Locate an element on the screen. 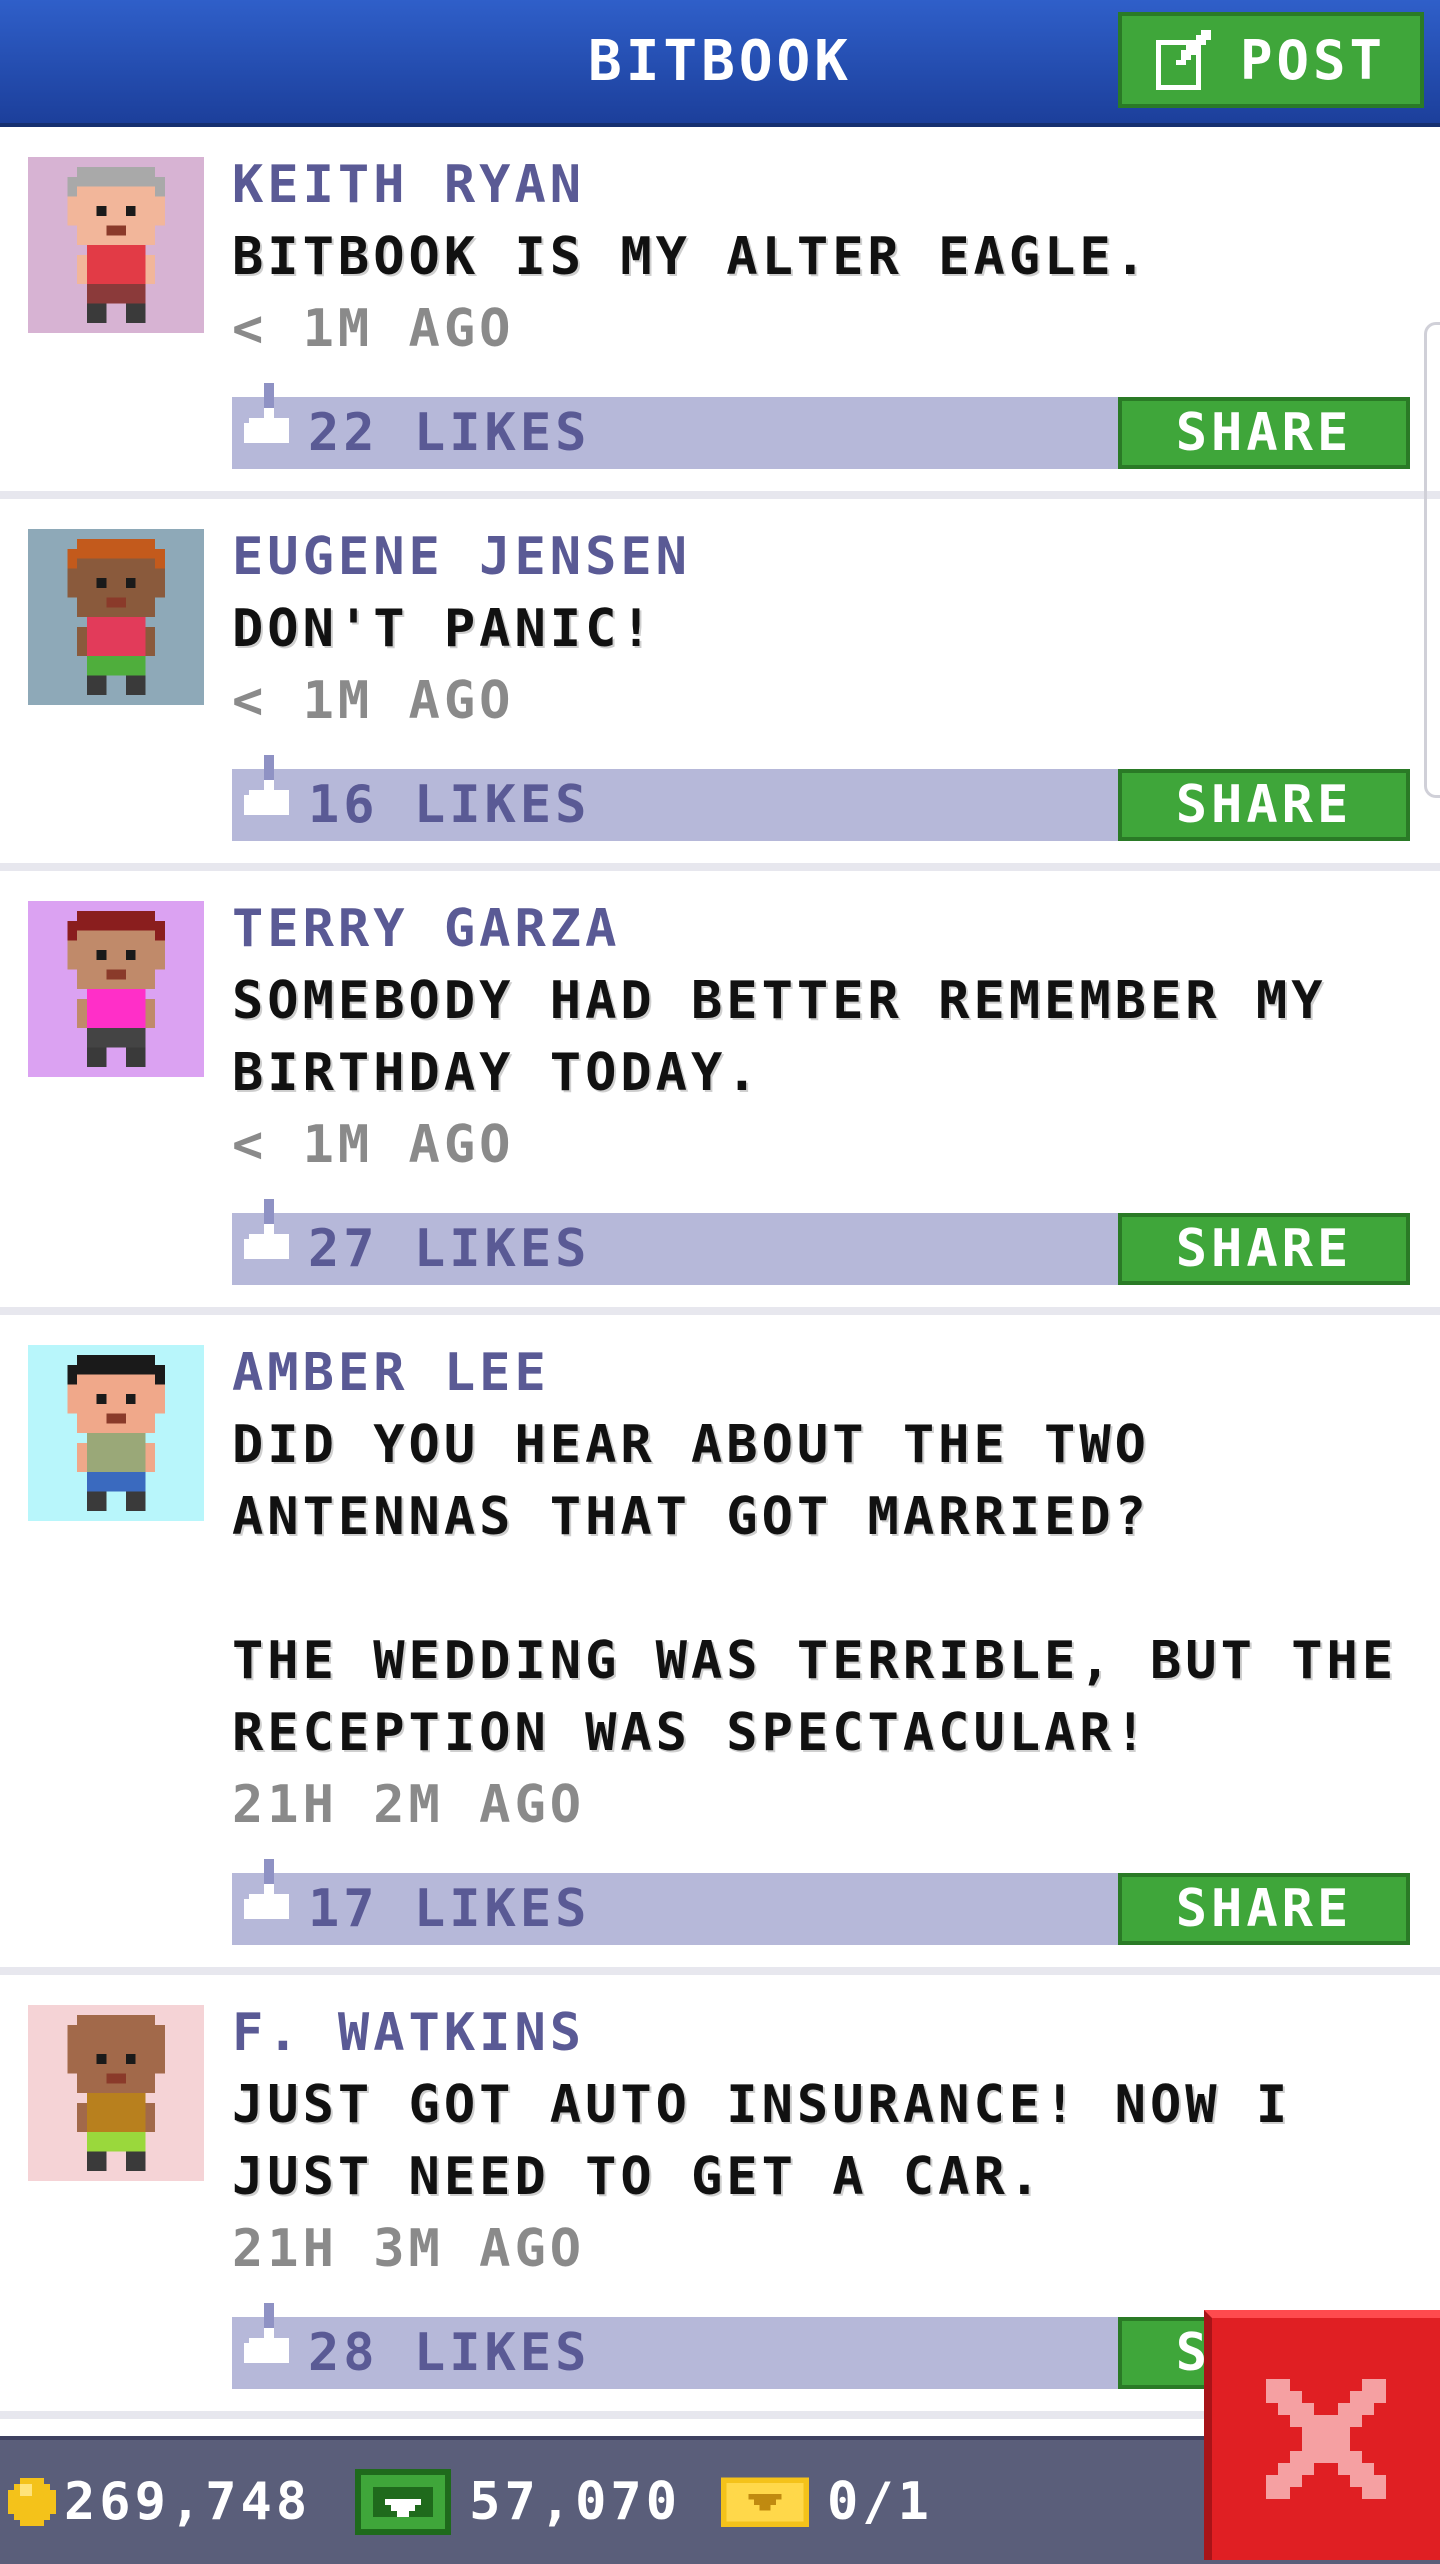  likes-bar: 22 LIKES SHARE is located at coordinates (821, 426).